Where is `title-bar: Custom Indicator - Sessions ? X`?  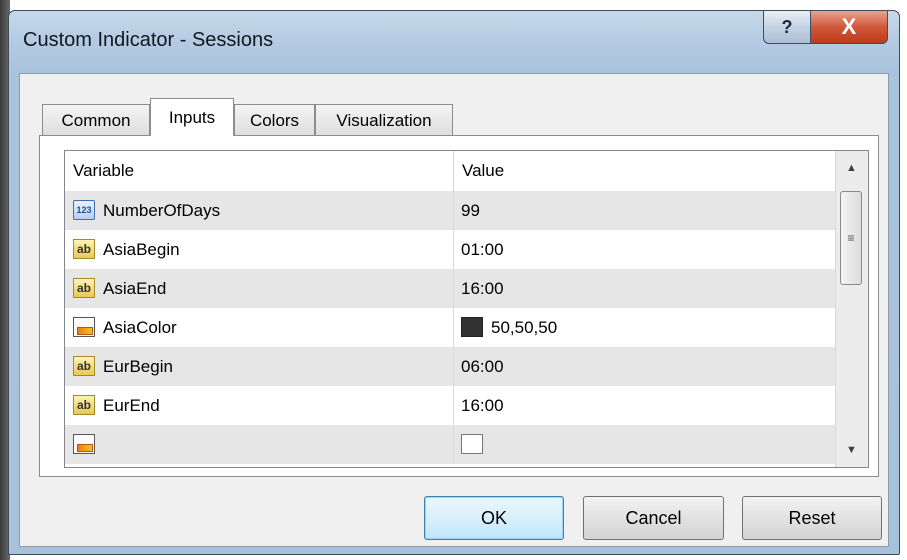 title-bar: Custom Indicator - Sessions ? X is located at coordinates (454, 41).